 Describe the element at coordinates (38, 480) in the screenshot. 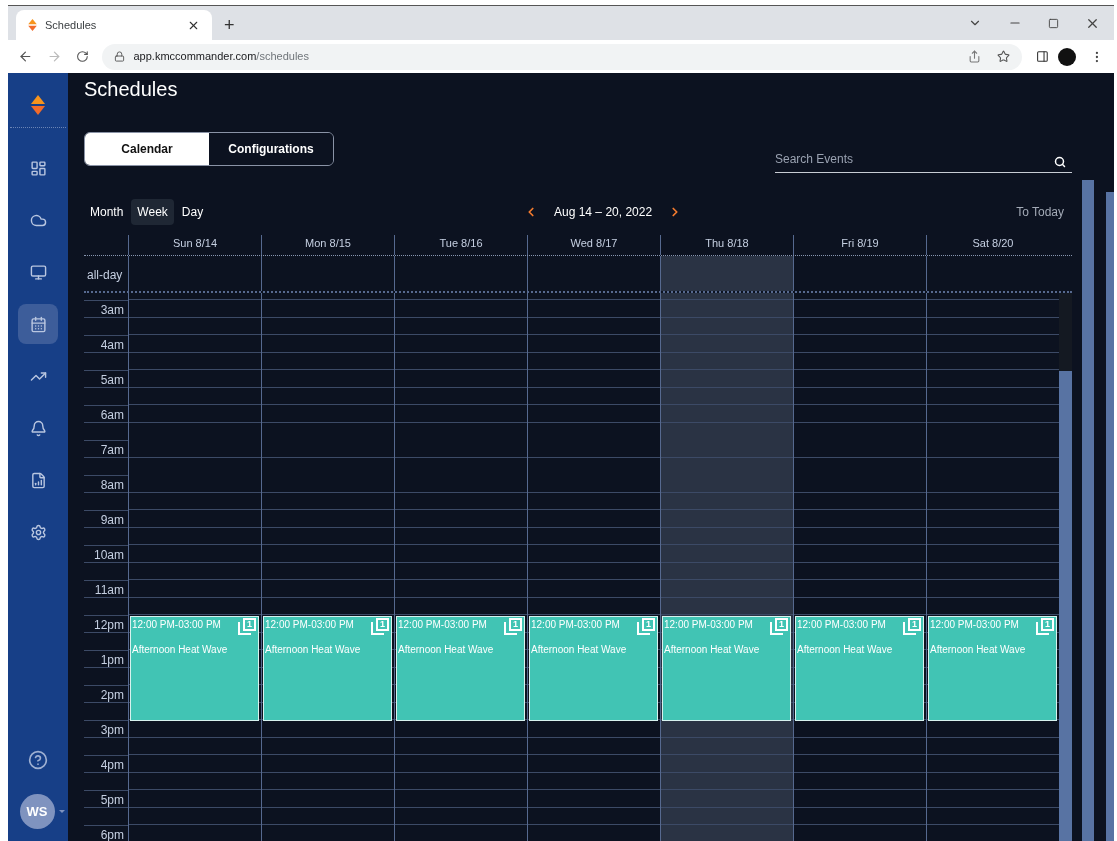

I see `report-icon` at that location.